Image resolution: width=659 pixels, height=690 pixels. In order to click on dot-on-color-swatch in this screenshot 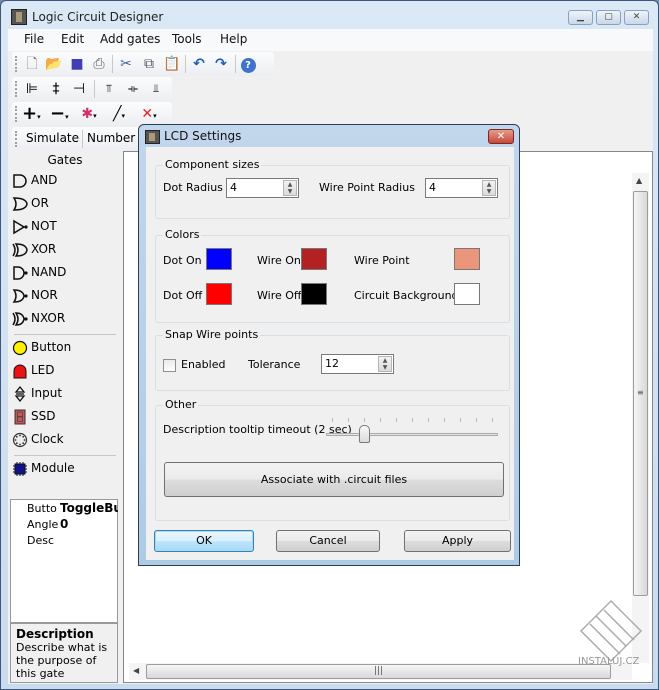, I will do `click(219, 259)`.